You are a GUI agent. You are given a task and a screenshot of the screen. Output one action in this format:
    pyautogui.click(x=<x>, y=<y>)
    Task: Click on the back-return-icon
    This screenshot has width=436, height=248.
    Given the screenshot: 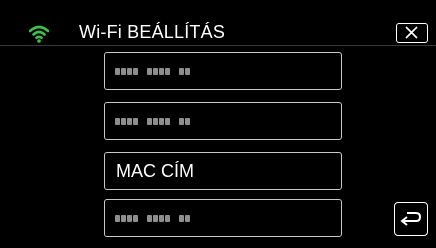 What is the action you would take?
    pyautogui.click(x=411, y=219)
    